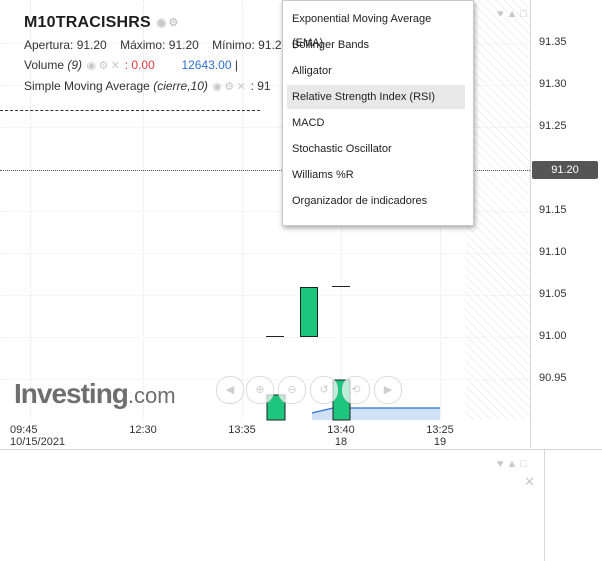 The width and height of the screenshot is (602, 561). I want to click on volume-period: (9), so click(75, 65).